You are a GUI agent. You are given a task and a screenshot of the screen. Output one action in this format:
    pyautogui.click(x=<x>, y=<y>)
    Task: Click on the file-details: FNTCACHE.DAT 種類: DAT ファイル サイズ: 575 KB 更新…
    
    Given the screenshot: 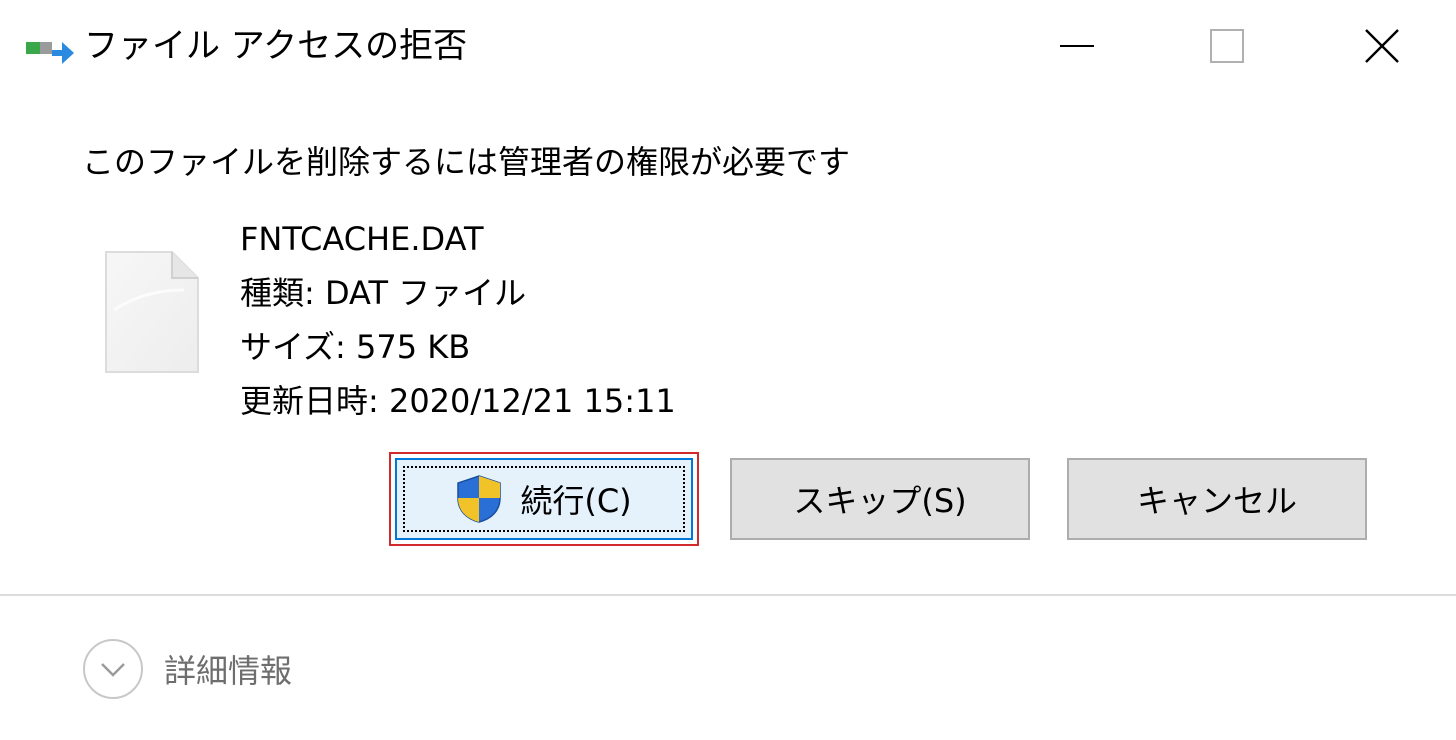 What is the action you would take?
    pyautogui.click(x=458, y=320)
    